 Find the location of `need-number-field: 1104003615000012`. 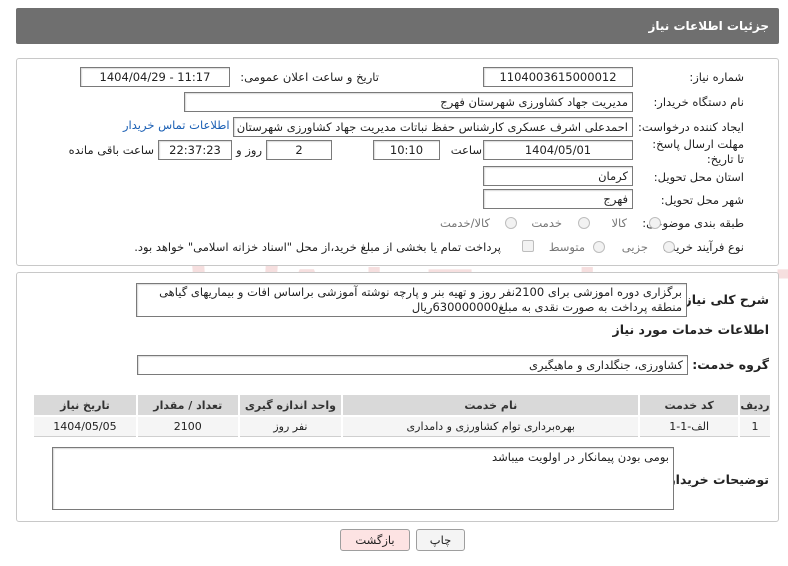

need-number-field: 1104003615000012 is located at coordinates (558, 77).